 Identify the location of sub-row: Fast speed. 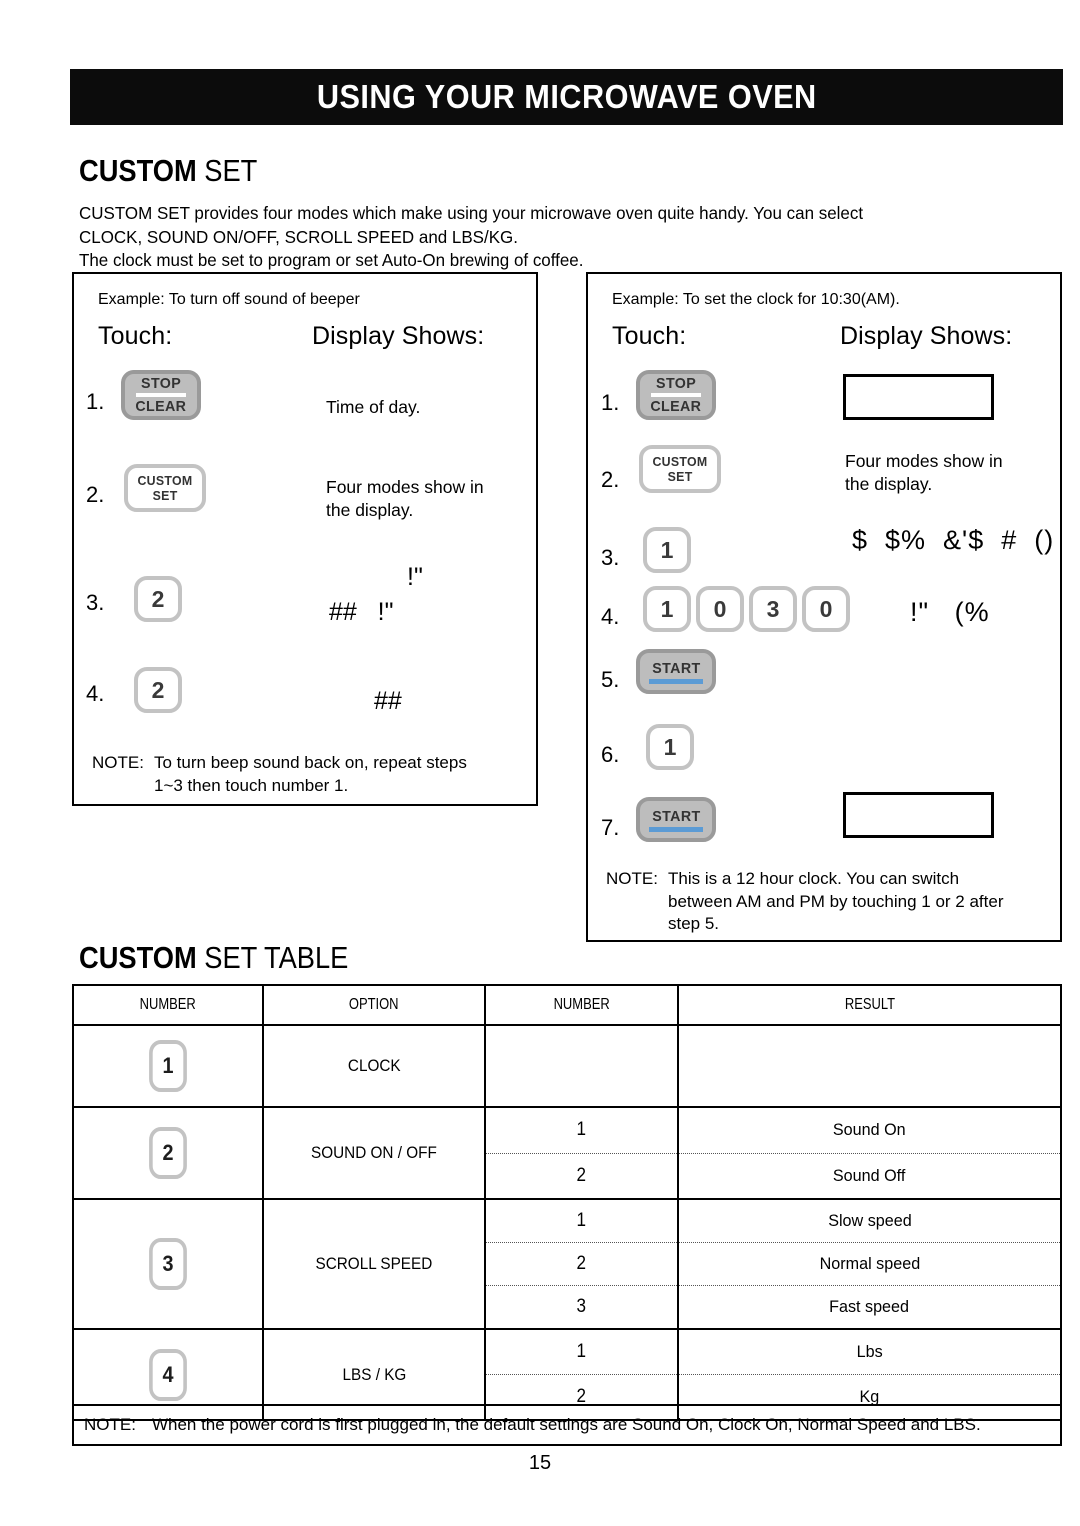
(869, 1307).